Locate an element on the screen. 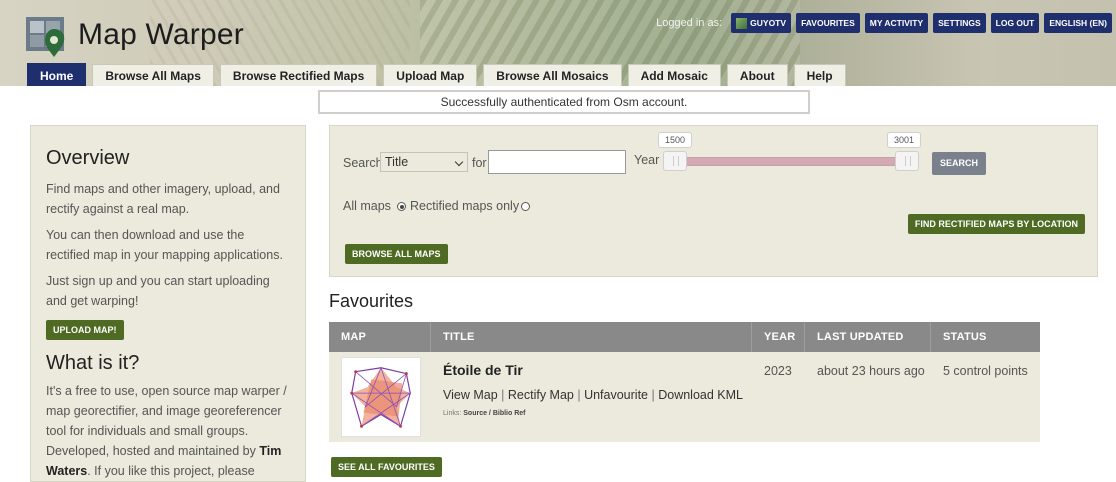 The image size is (1116, 482). tab-browse-all-mosaics: Browse All Mosaics is located at coordinates (552, 75).